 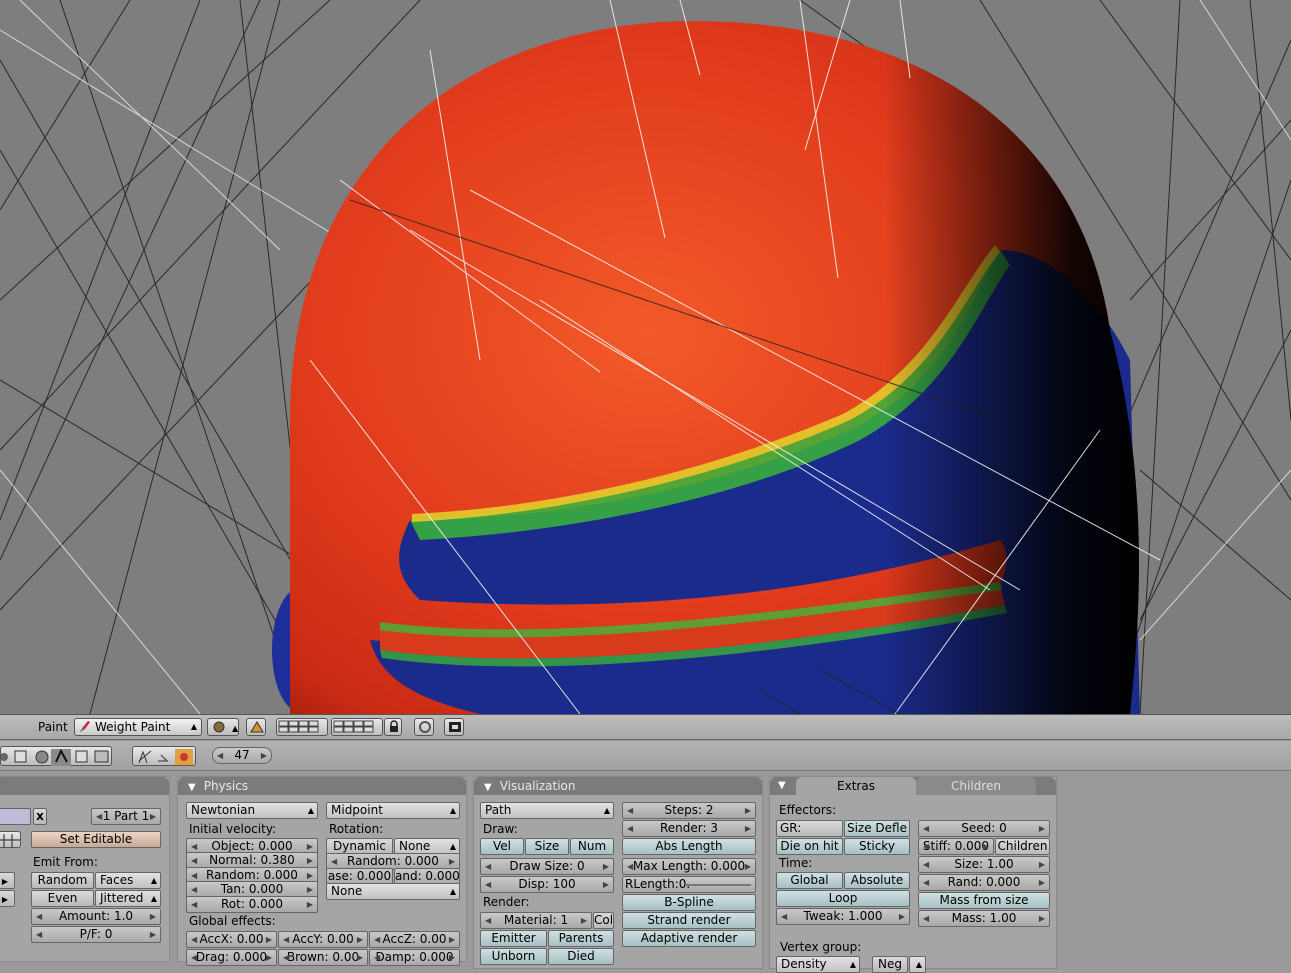 I want to click on panel-title-bar, so click(x=84, y=786).